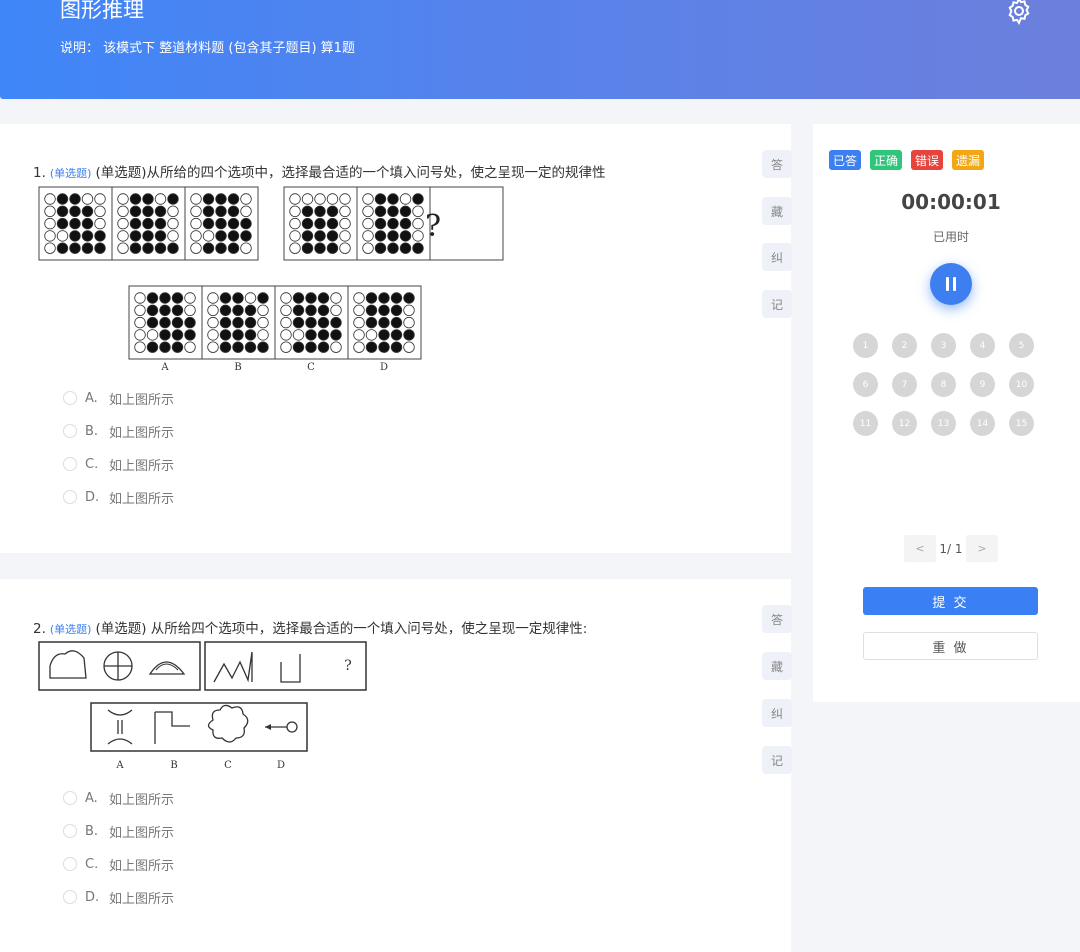  What do you see at coordinates (943, 345) in the screenshot?
I see `question-number-3: 3` at bounding box center [943, 345].